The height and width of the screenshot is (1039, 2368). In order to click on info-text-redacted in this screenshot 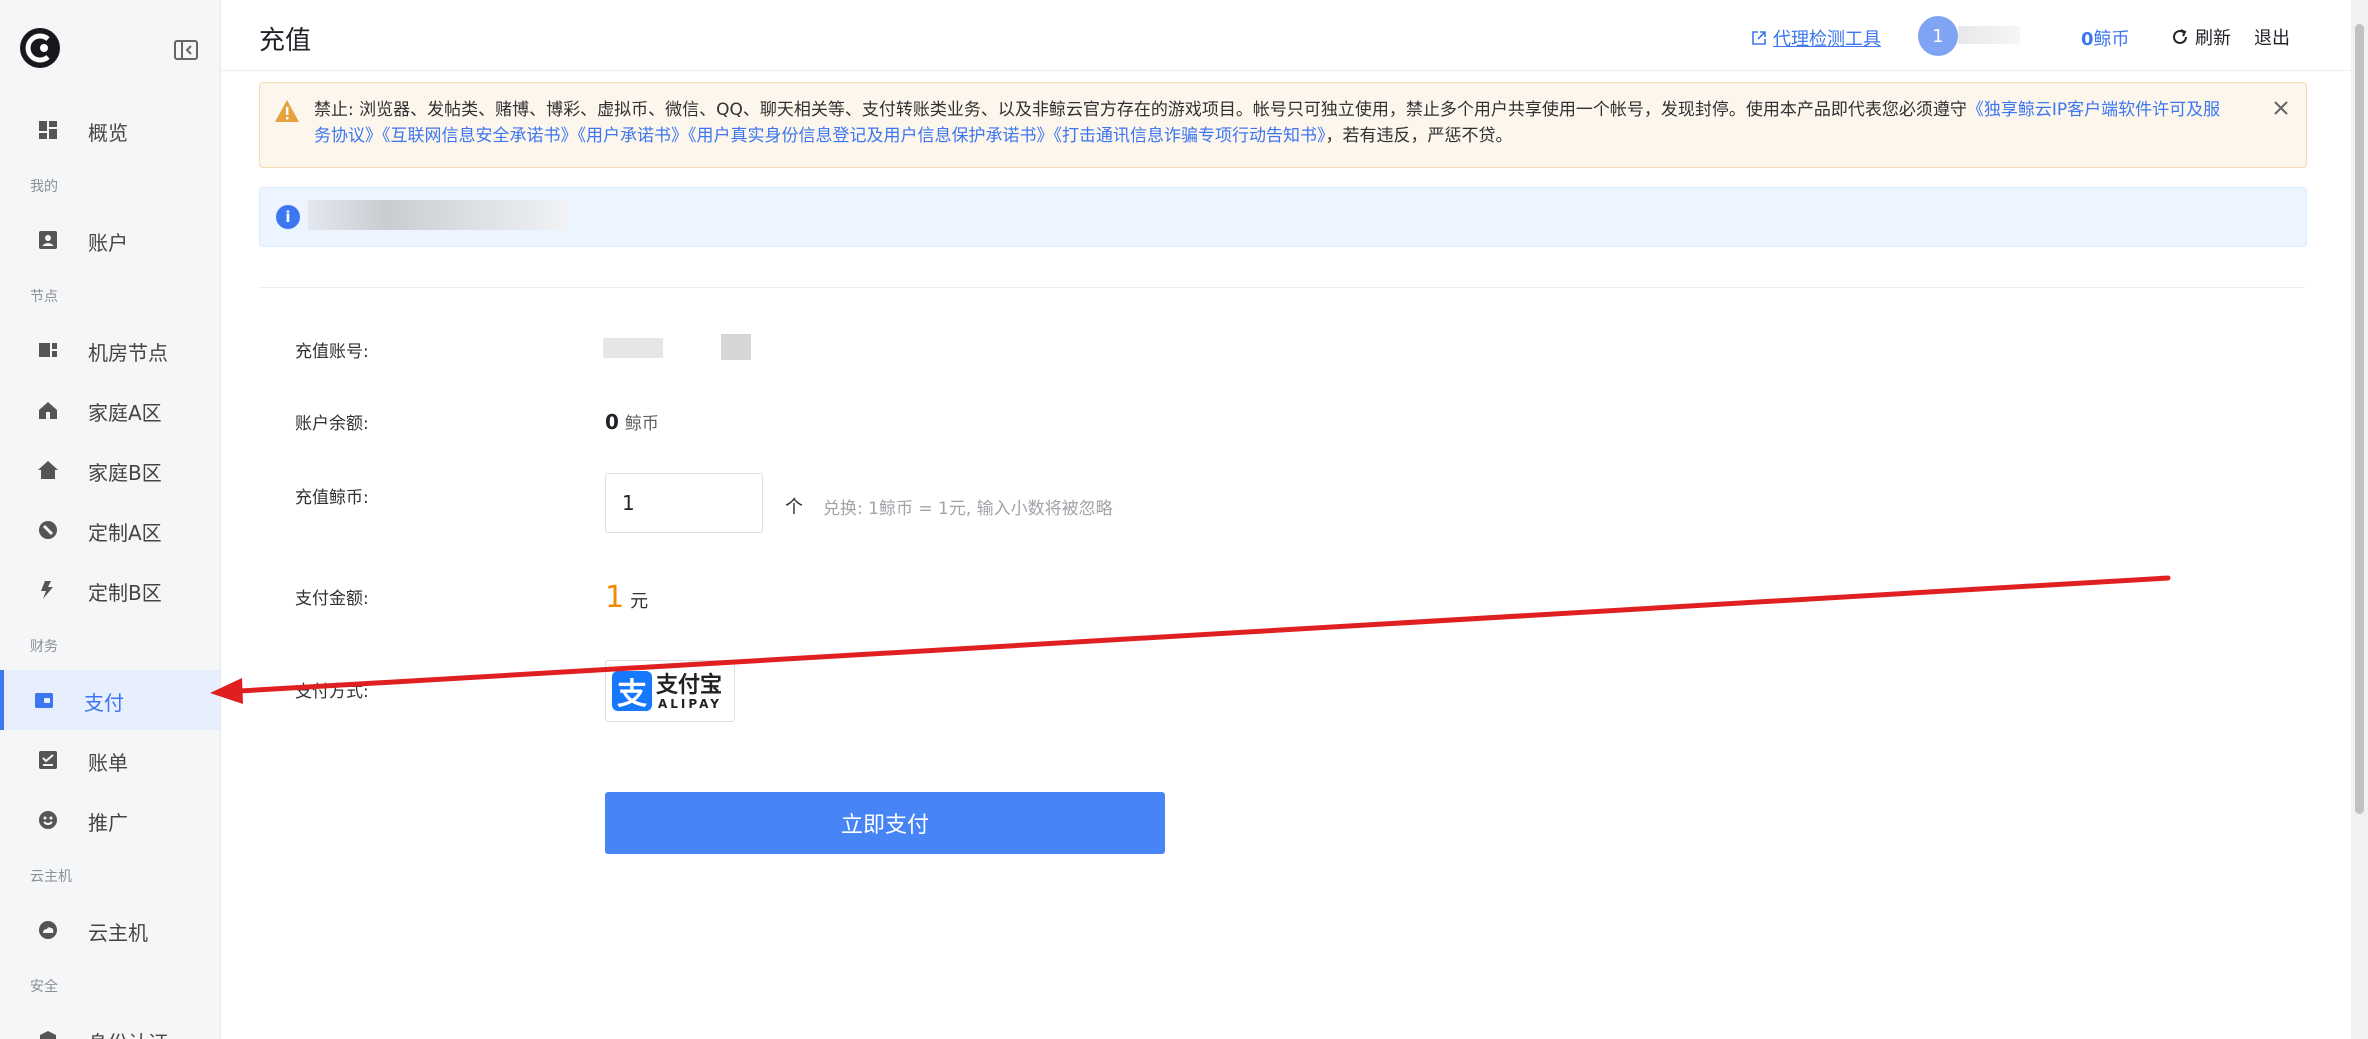, I will do `click(438, 215)`.